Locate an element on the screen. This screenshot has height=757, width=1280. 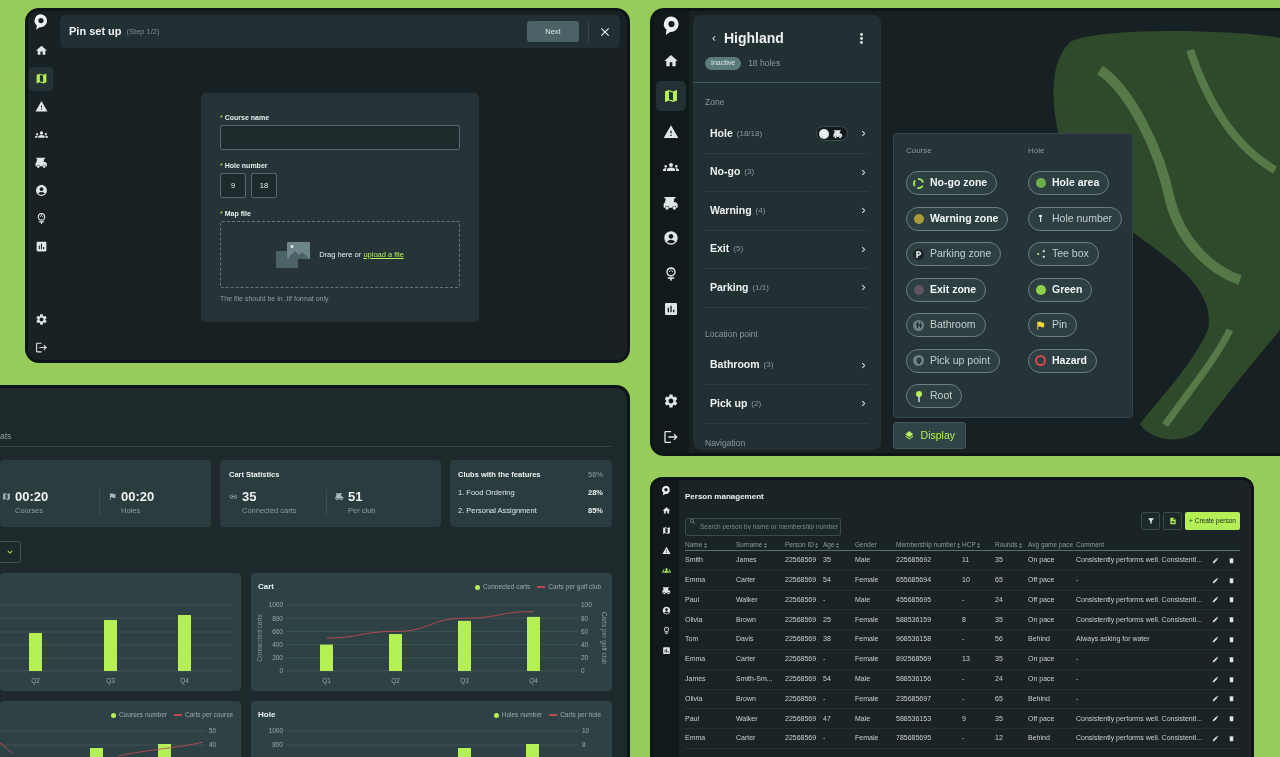
search-icon is located at coordinates (692, 521).